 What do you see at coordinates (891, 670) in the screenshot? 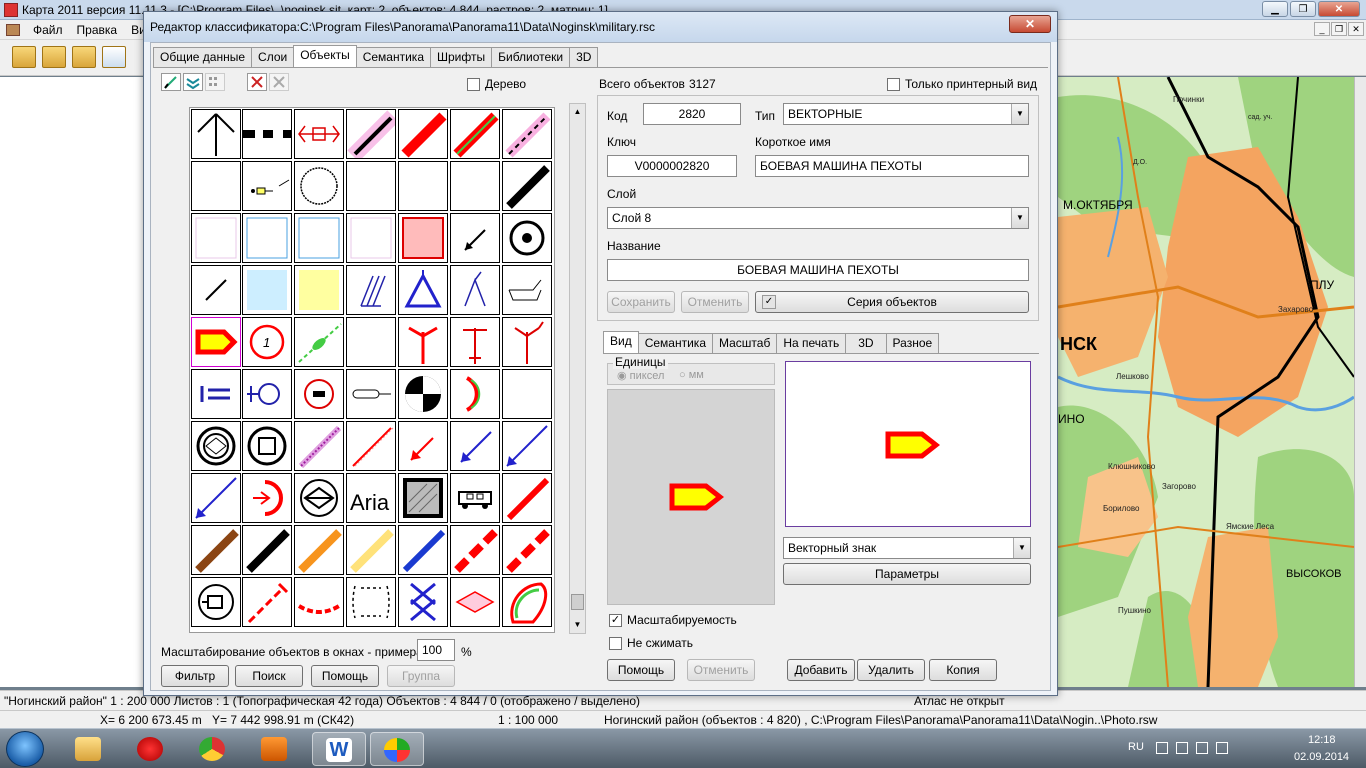
I see `delete-button: Удалить` at bounding box center [891, 670].